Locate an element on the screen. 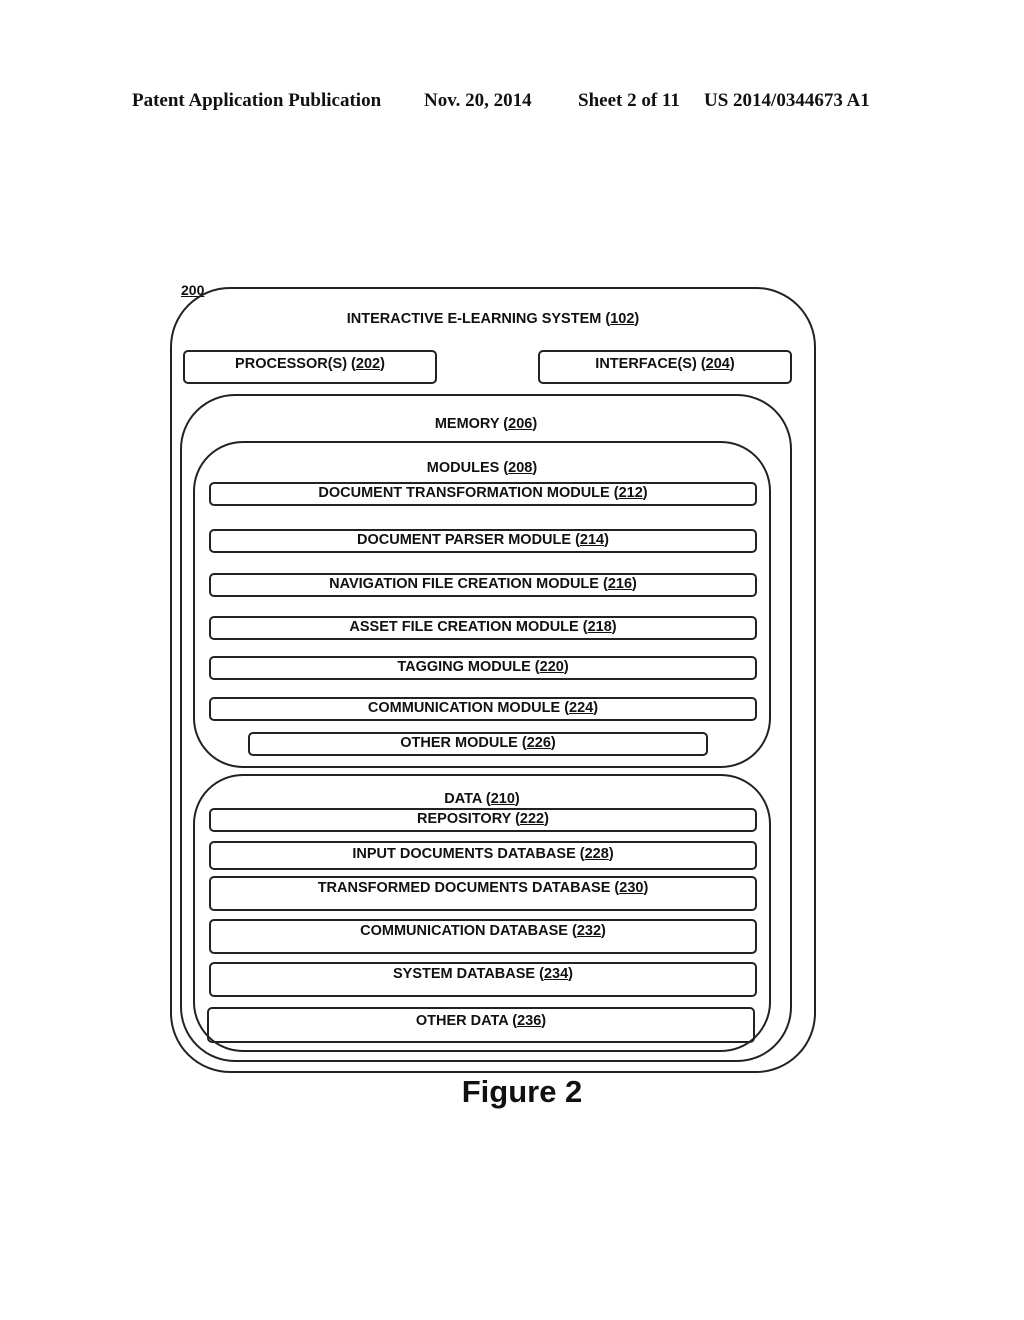 The height and width of the screenshot is (1320, 1024). data-item: REPOSITORY (222) is located at coordinates (483, 820).